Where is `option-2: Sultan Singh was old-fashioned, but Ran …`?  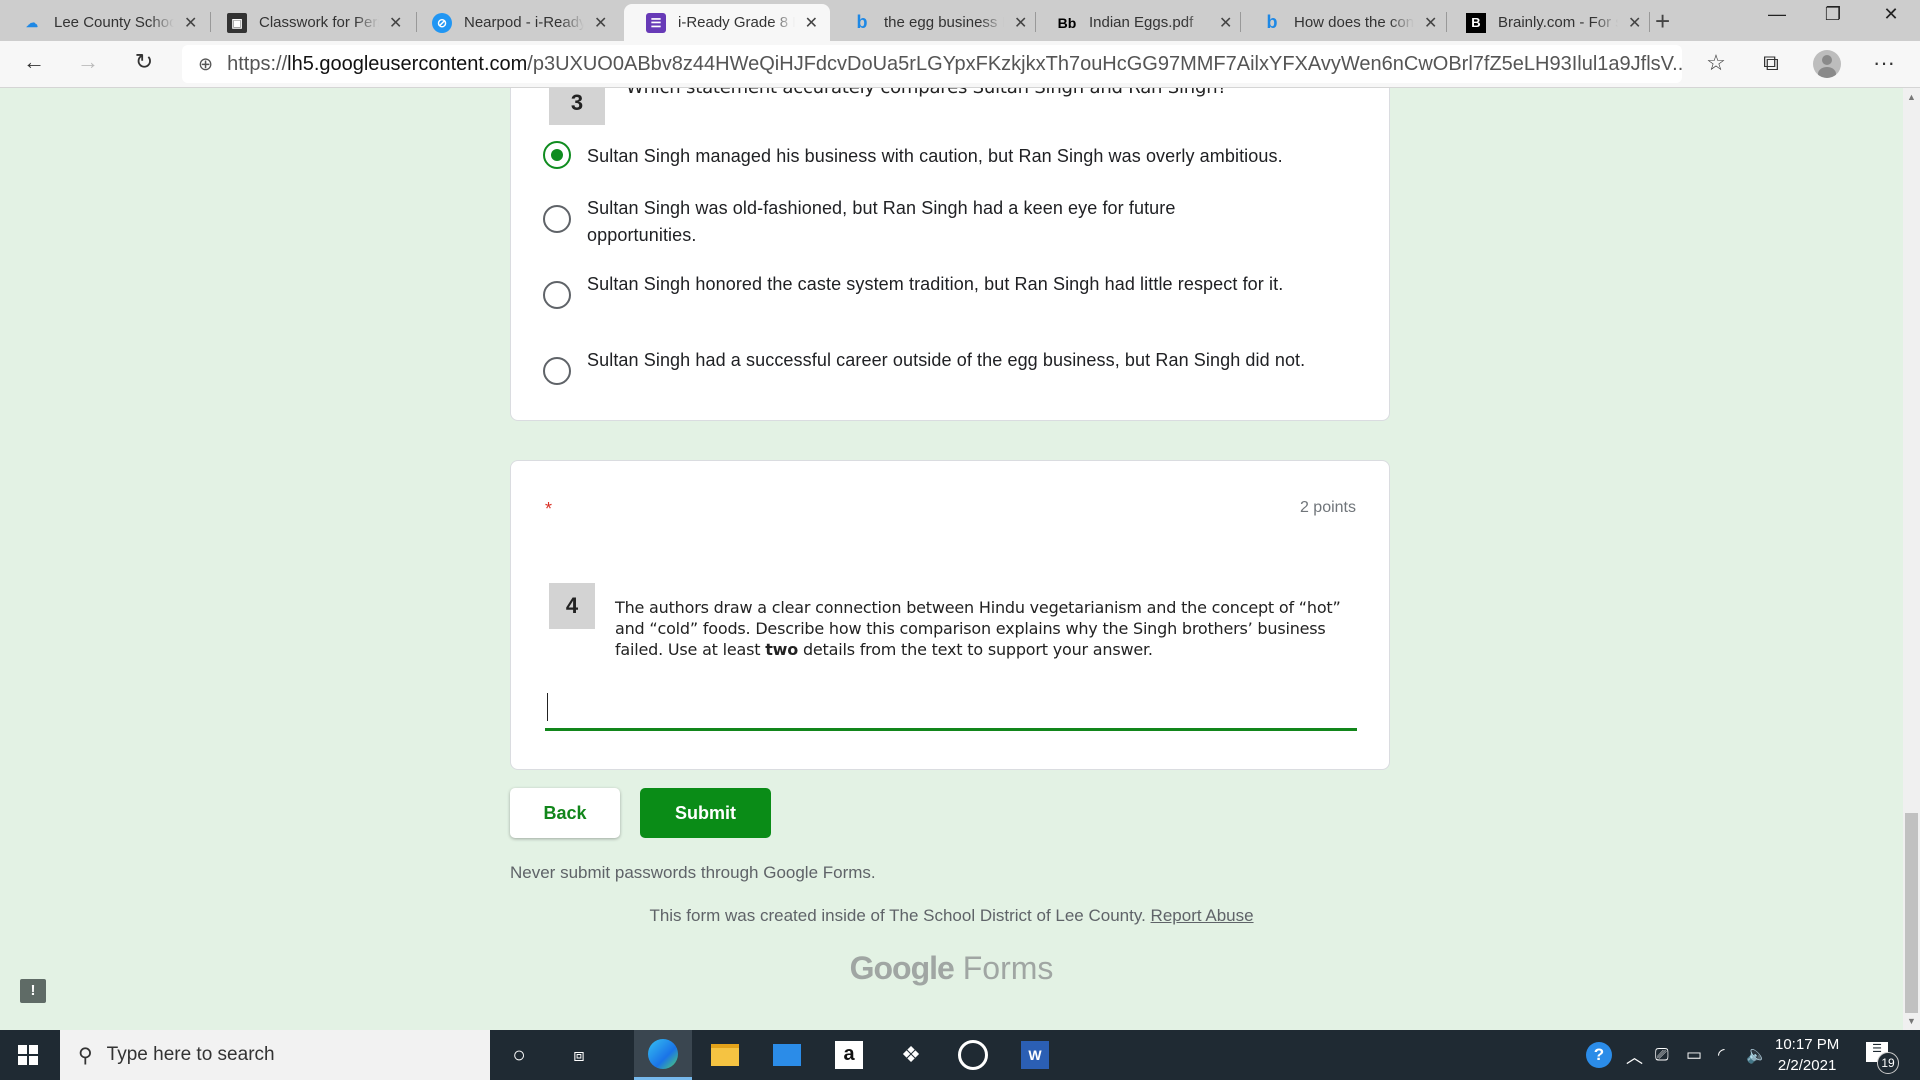
option-2: Sultan Singh was old-fashioned, but Ran … is located at coordinates (953, 222).